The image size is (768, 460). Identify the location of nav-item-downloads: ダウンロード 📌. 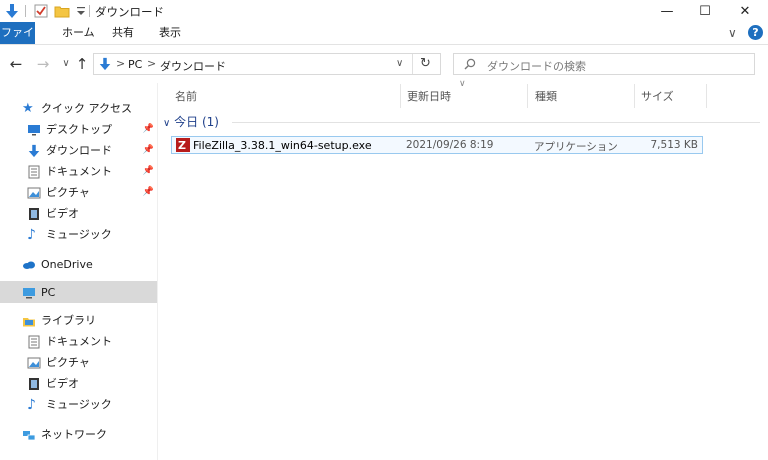
(90, 150).